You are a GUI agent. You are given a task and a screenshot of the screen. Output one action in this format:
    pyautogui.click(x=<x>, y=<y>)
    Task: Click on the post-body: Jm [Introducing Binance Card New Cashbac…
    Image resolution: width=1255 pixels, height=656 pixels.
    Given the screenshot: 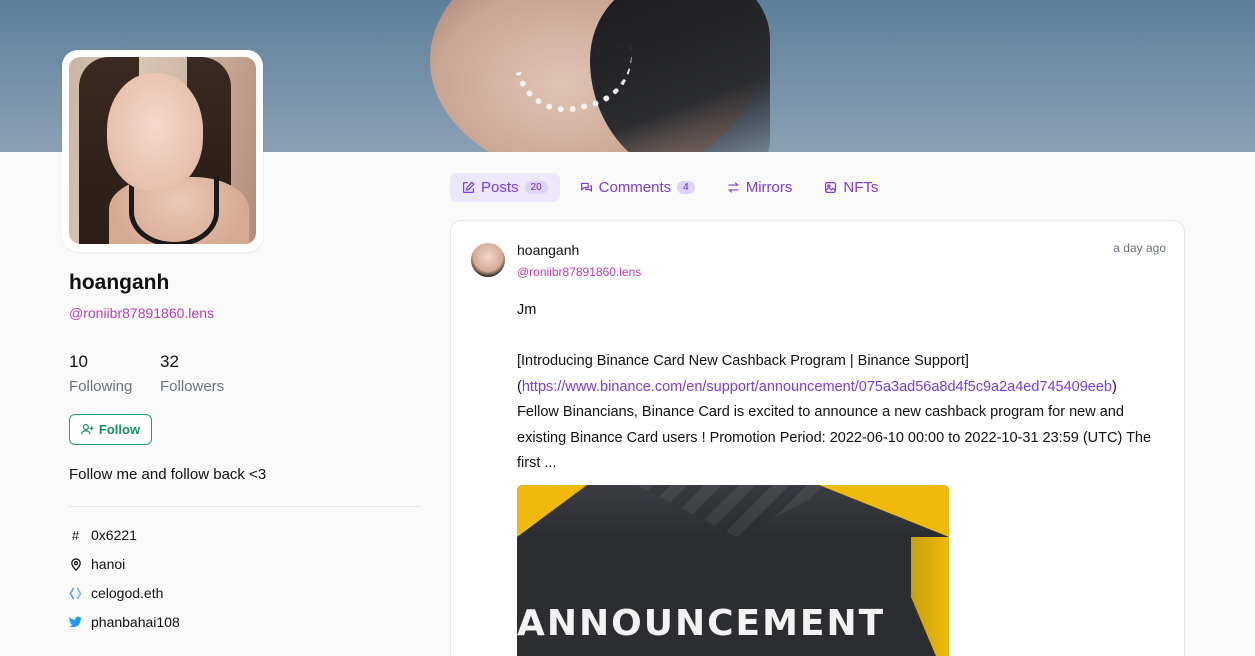 What is the action you would take?
    pyautogui.click(x=837, y=387)
    